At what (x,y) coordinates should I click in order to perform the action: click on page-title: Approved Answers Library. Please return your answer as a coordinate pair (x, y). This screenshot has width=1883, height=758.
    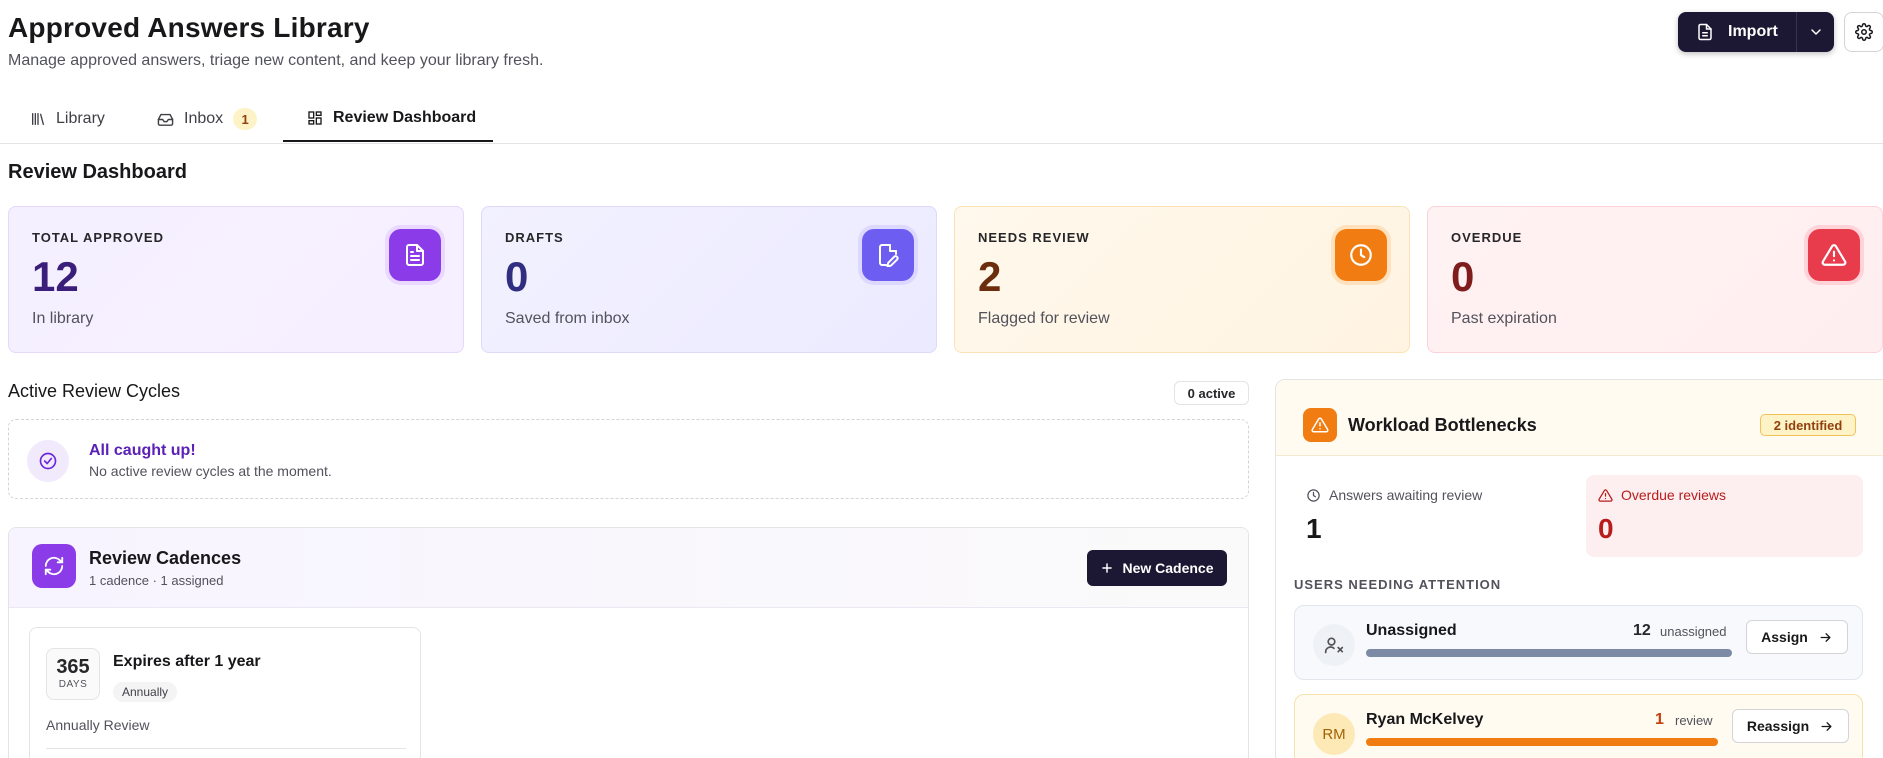
    Looking at the image, I should click on (189, 27).